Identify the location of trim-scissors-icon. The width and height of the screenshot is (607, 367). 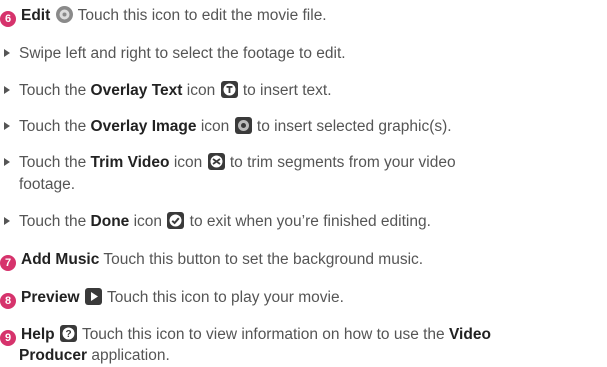
(216, 161).